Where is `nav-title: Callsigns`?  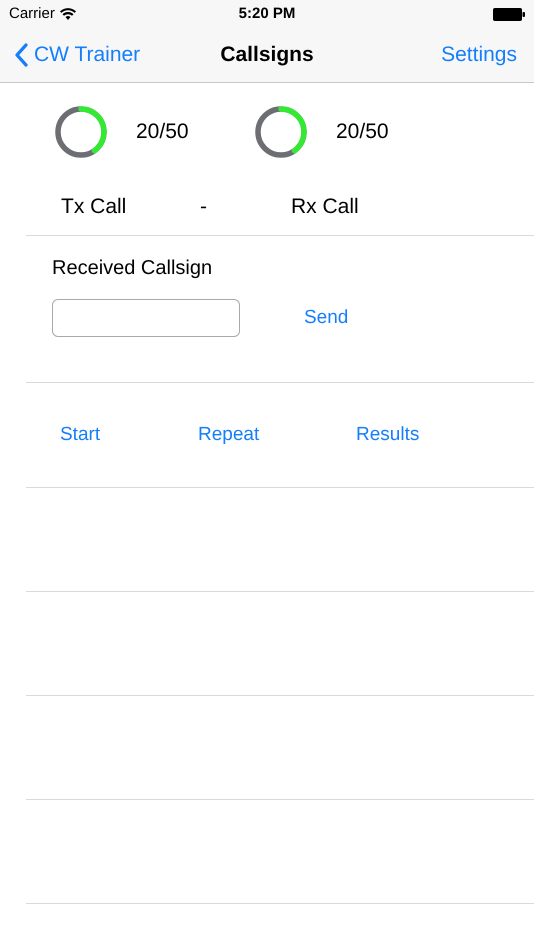
nav-title: Callsigns is located at coordinates (267, 55).